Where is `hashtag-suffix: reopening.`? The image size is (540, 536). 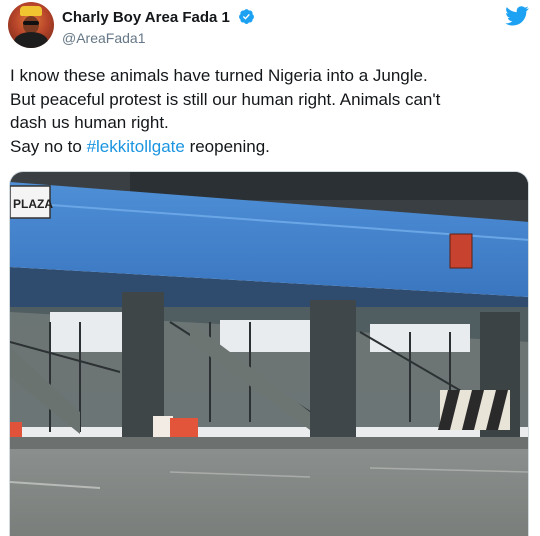
hashtag-suffix: reopening. is located at coordinates (227, 146).